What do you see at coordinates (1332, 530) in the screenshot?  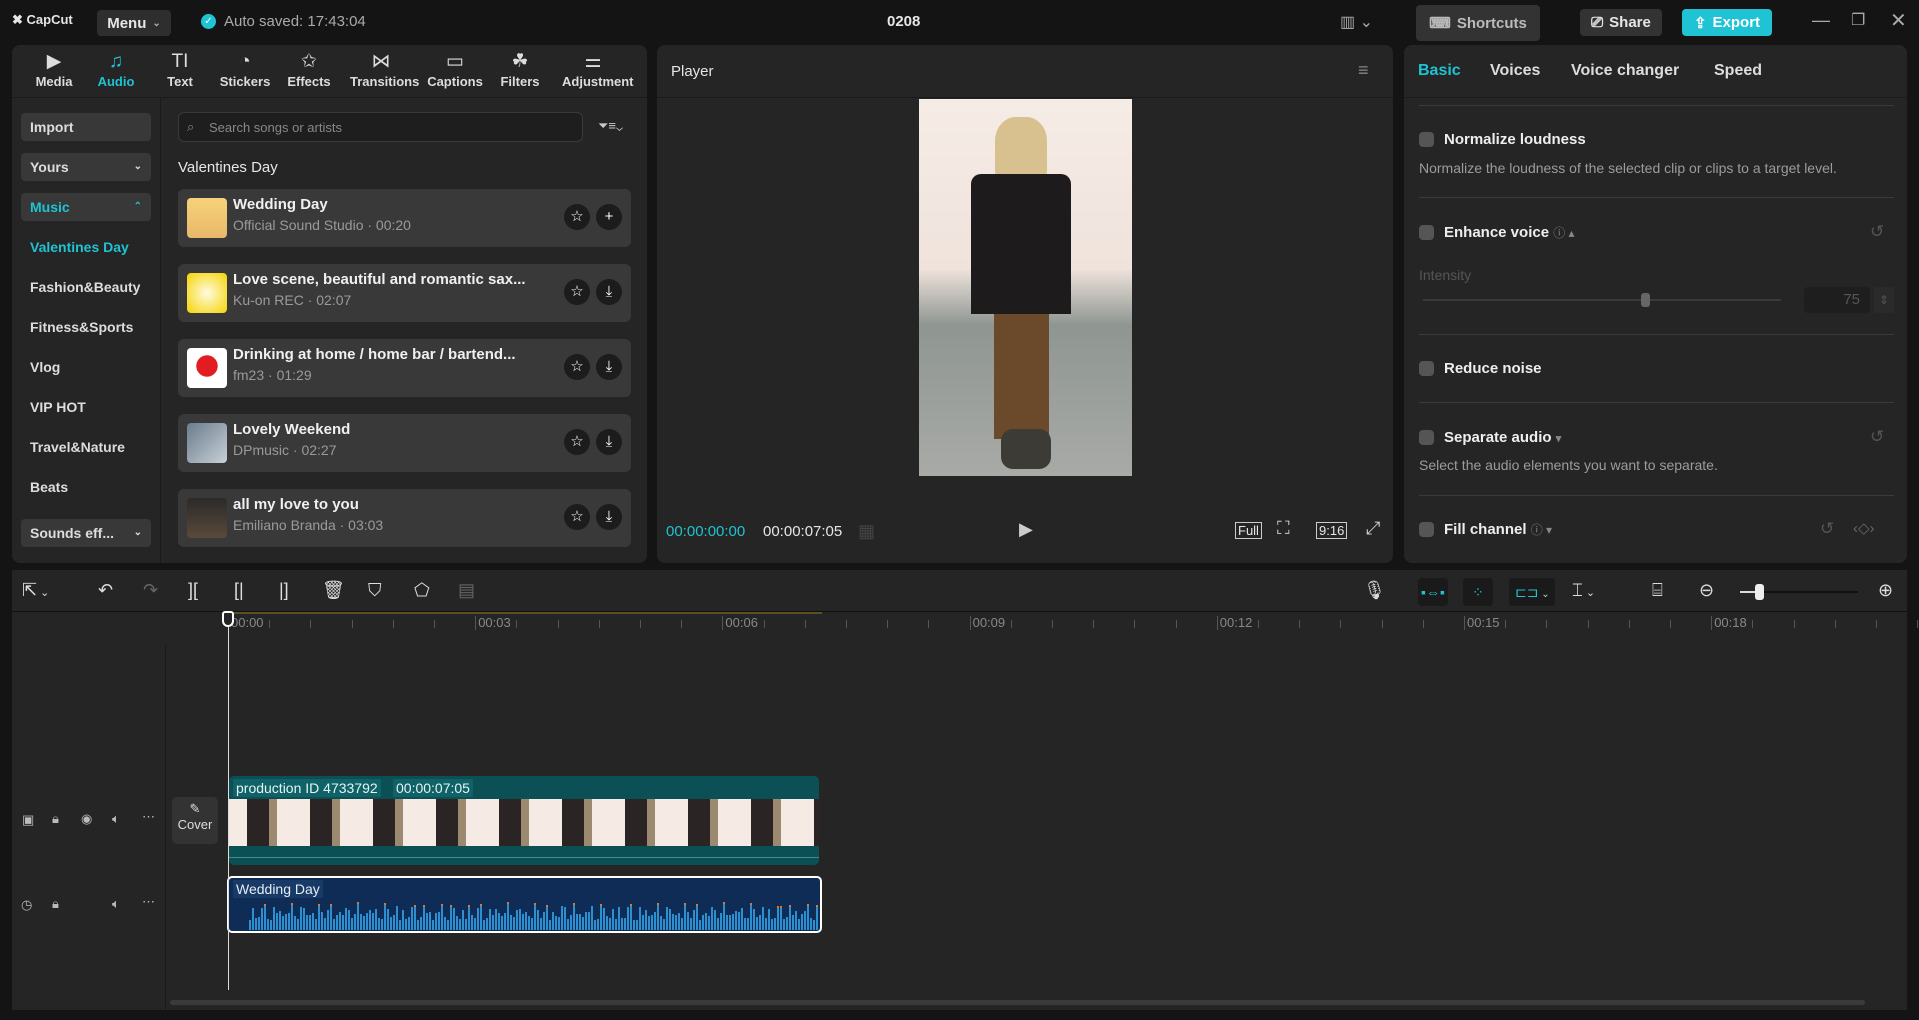 I see `aspect-ratio-button: 9:16` at bounding box center [1332, 530].